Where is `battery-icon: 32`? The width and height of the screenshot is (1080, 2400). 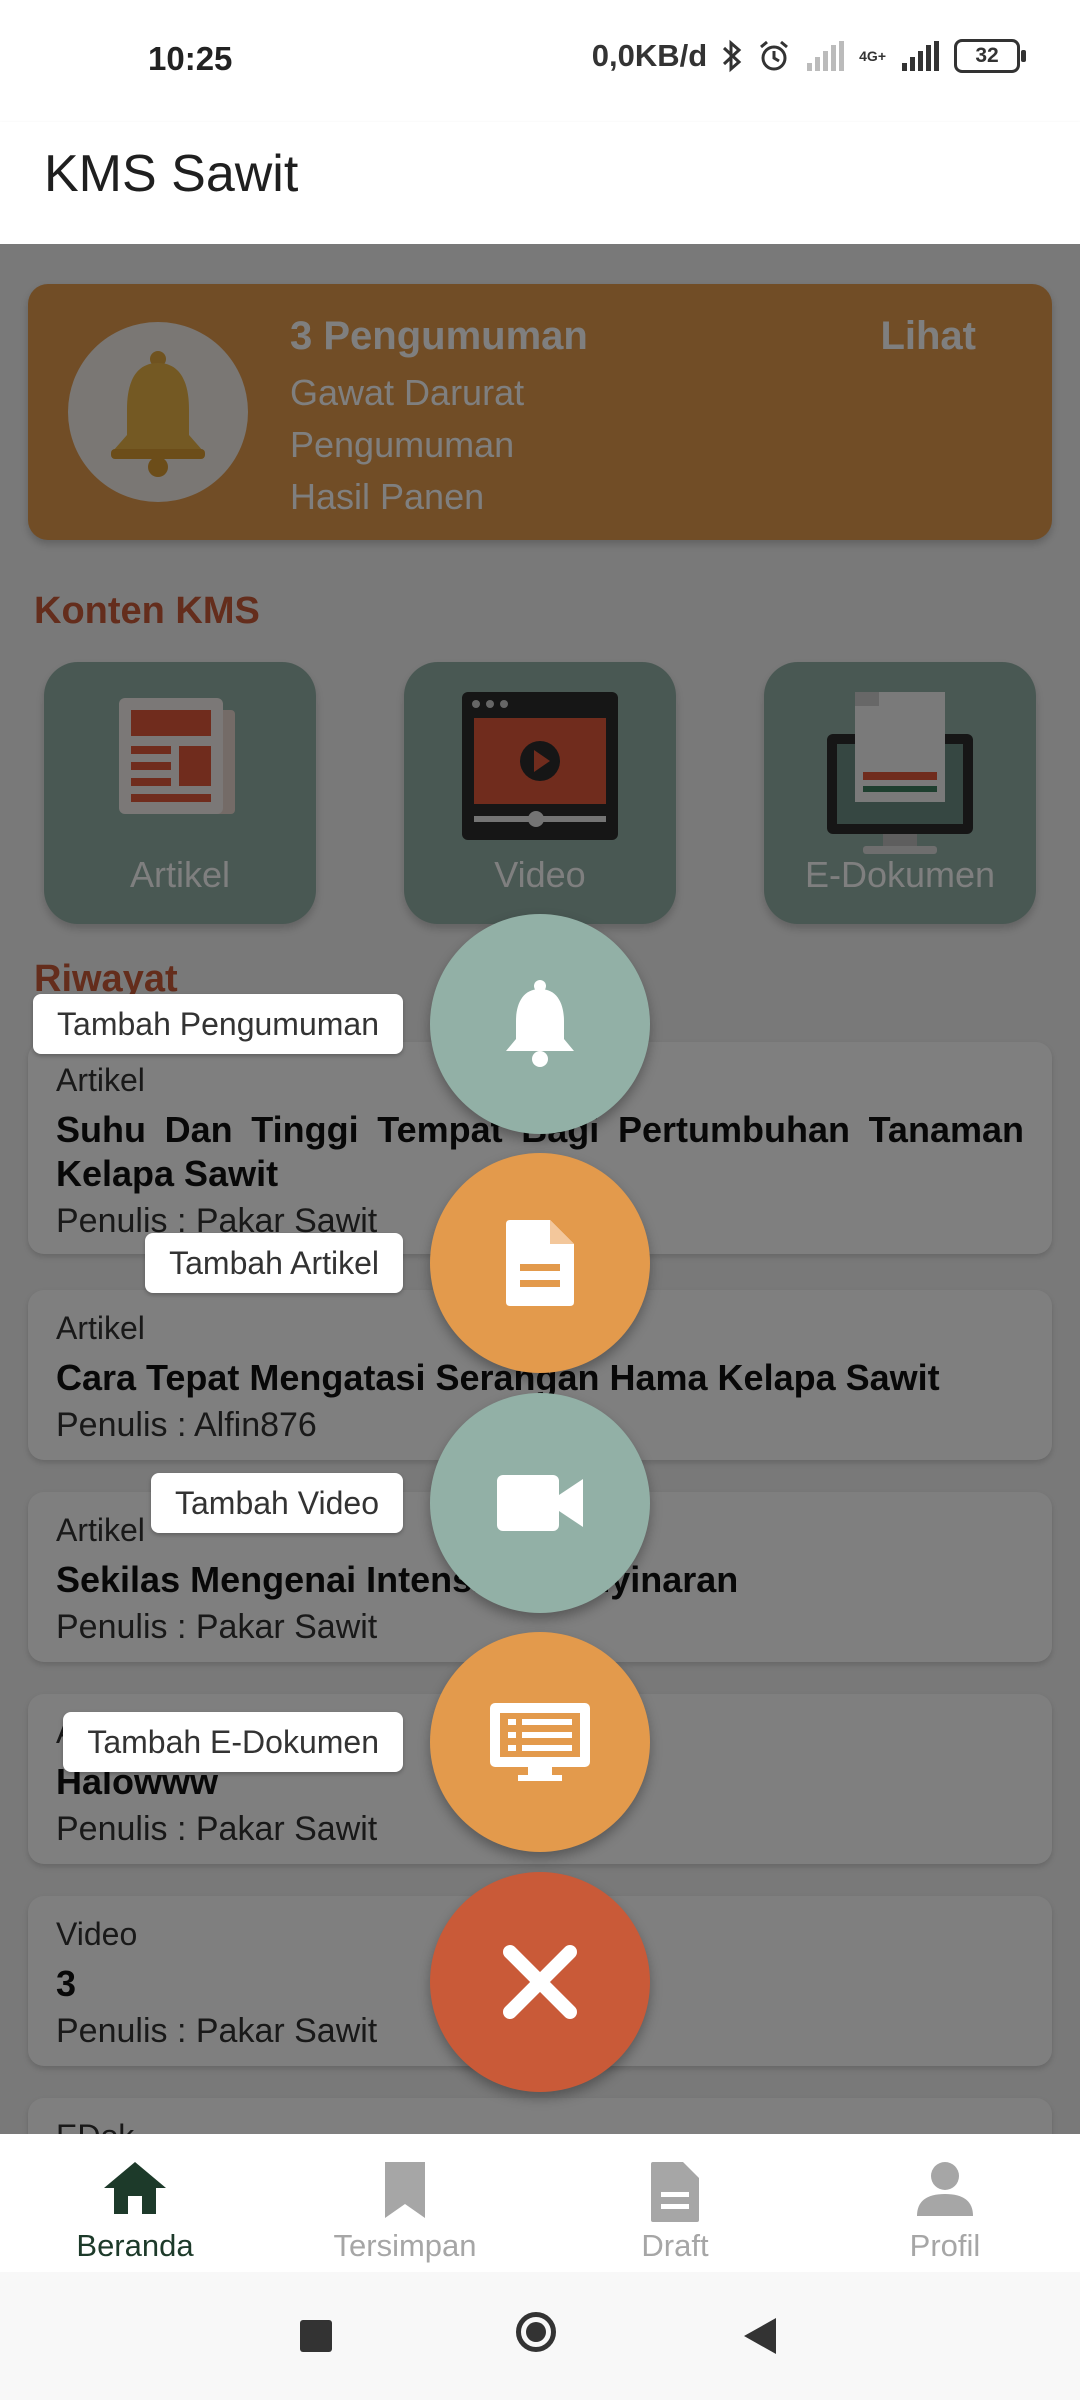 battery-icon: 32 is located at coordinates (990, 56).